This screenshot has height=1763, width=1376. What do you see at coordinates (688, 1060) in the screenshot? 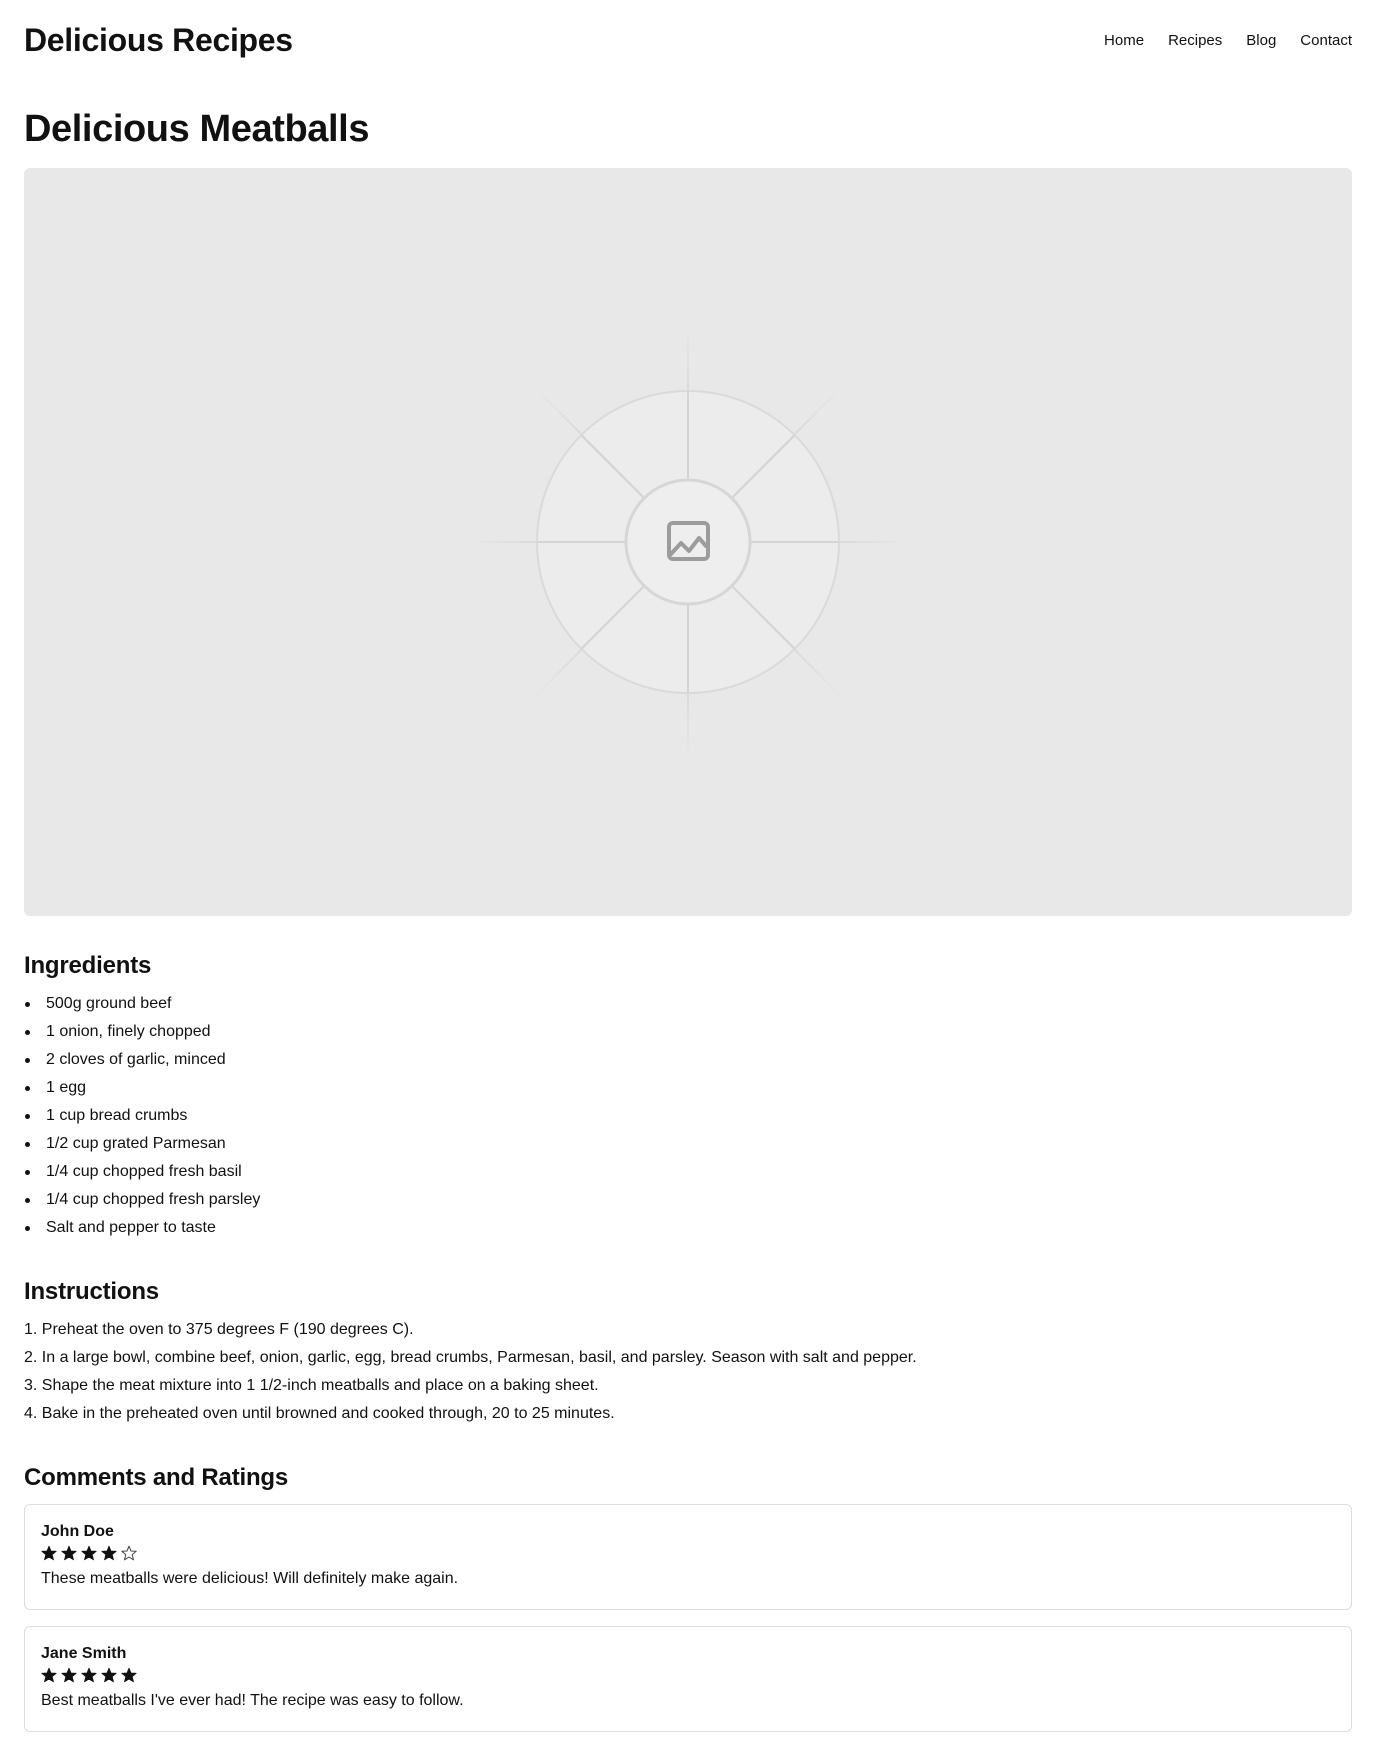
I see `ingredient-item: 2 cloves of garlic, minced` at bounding box center [688, 1060].